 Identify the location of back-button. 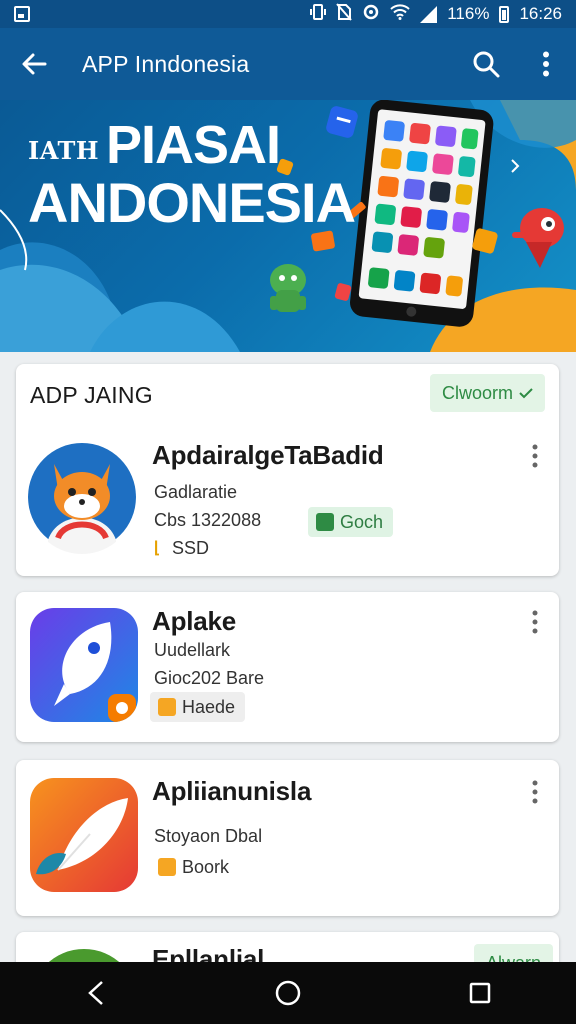
(34, 64).